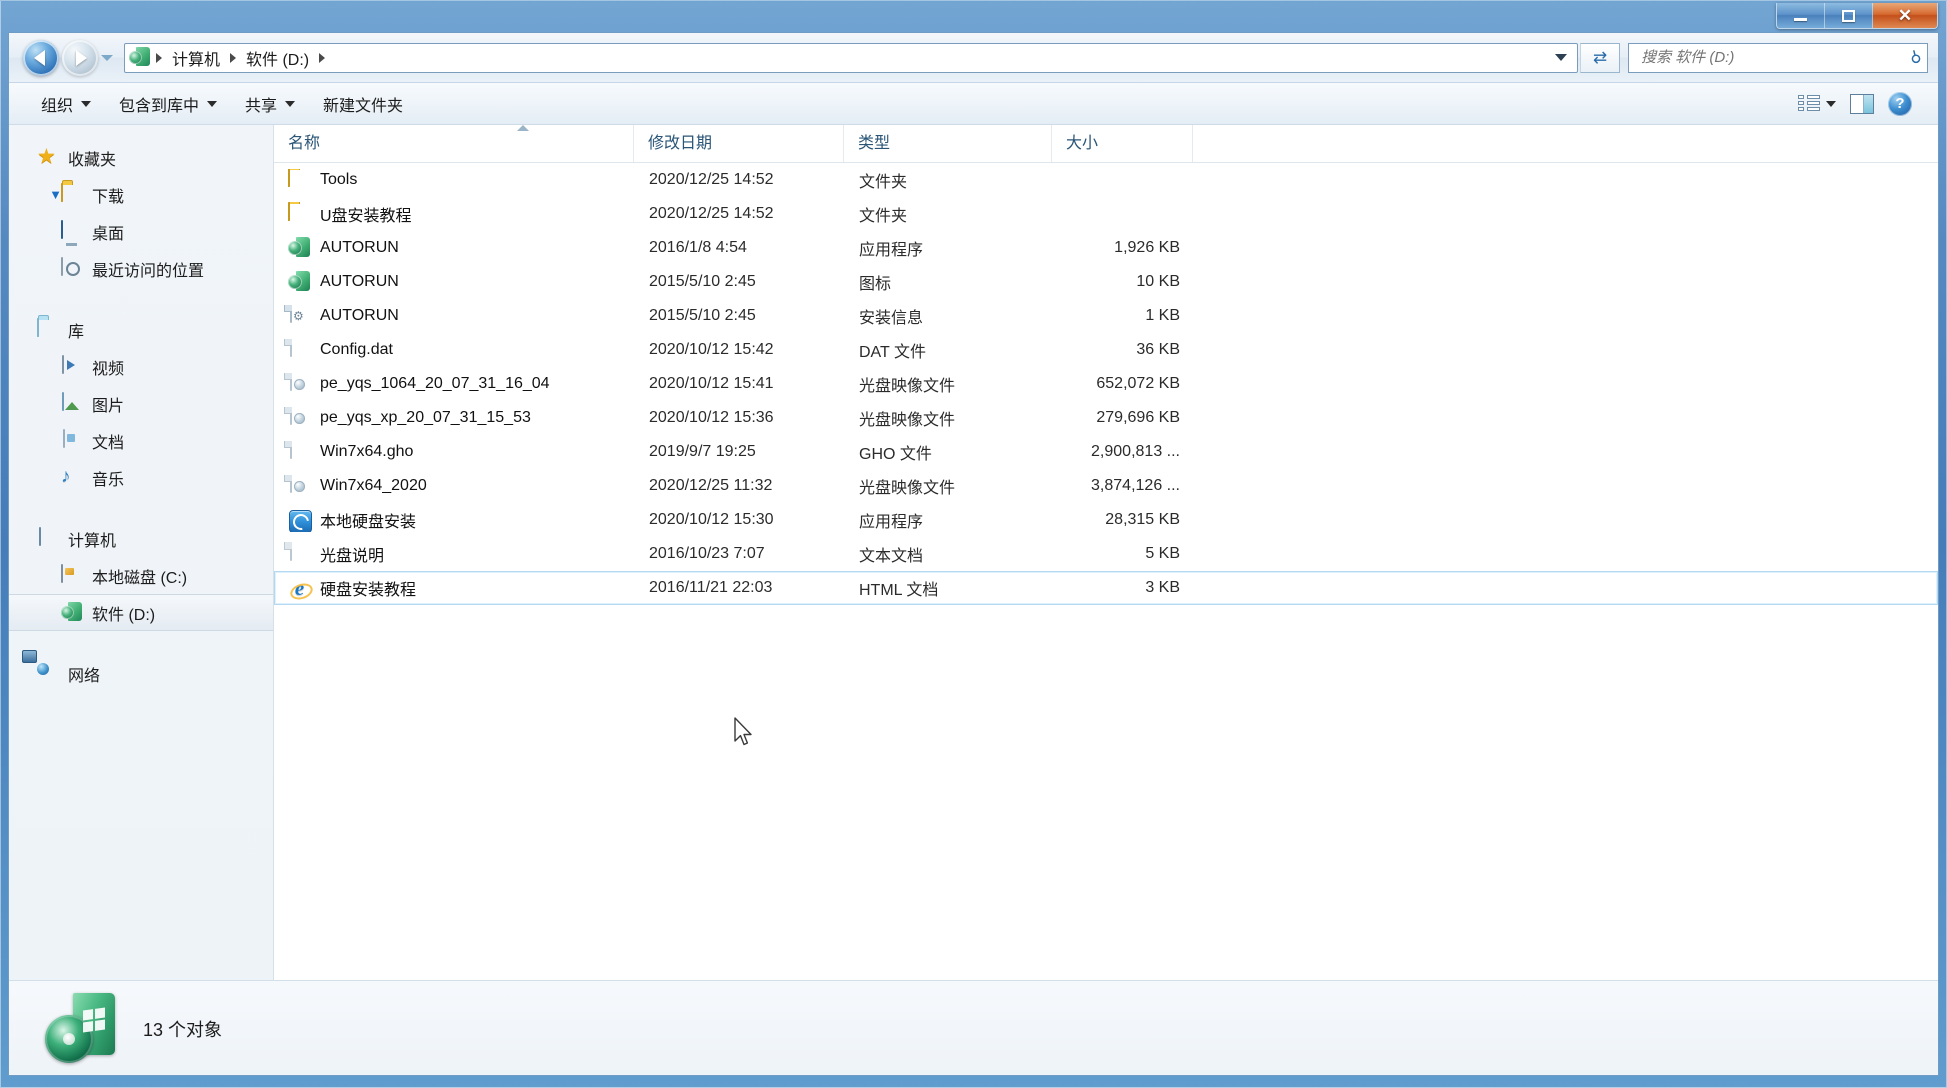 Image resolution: width=1947 pixels, height=1088 pixels. Describe the element at coordinates (368, 590) in the screenshot. I see `file-name-label: 硬盘安装教程` at that location.